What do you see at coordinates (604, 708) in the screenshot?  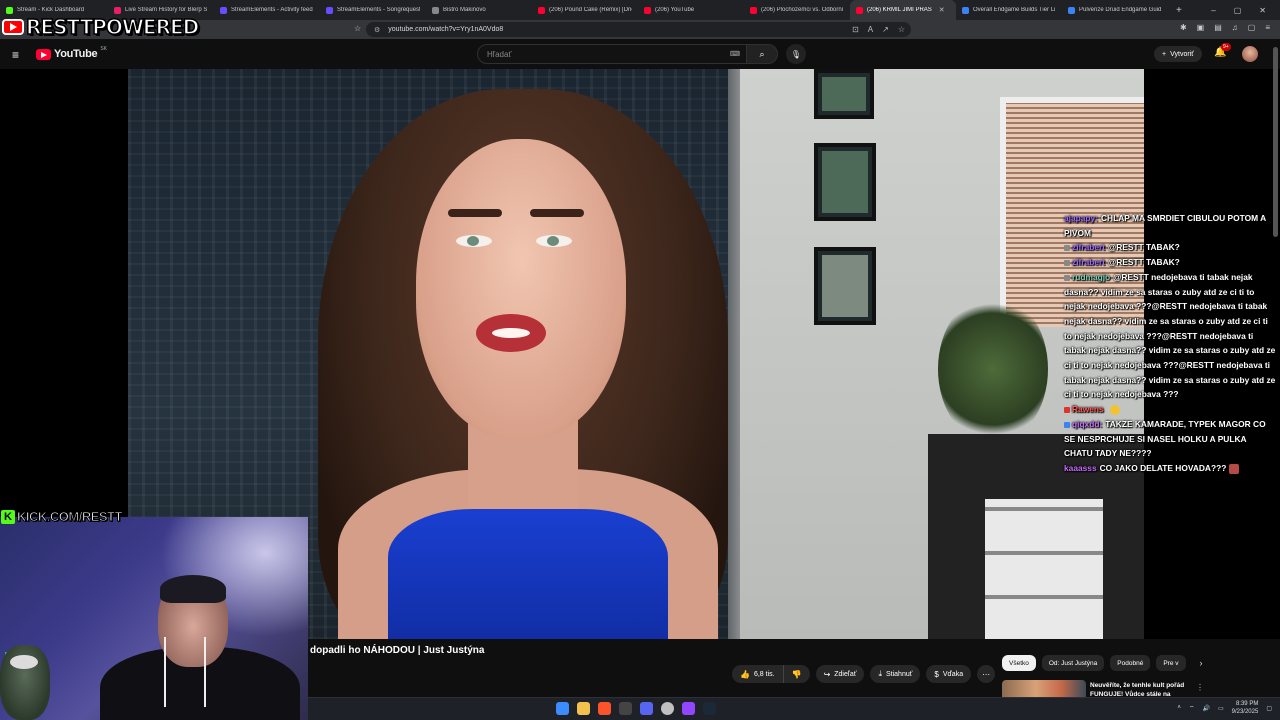 I see `brave-browser-icon` at bounding box center [604, 708].